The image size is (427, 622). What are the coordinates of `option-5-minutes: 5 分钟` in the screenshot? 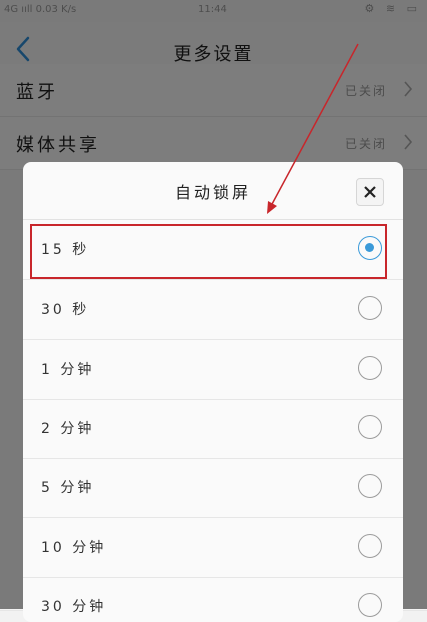 It's located at (213, 488).